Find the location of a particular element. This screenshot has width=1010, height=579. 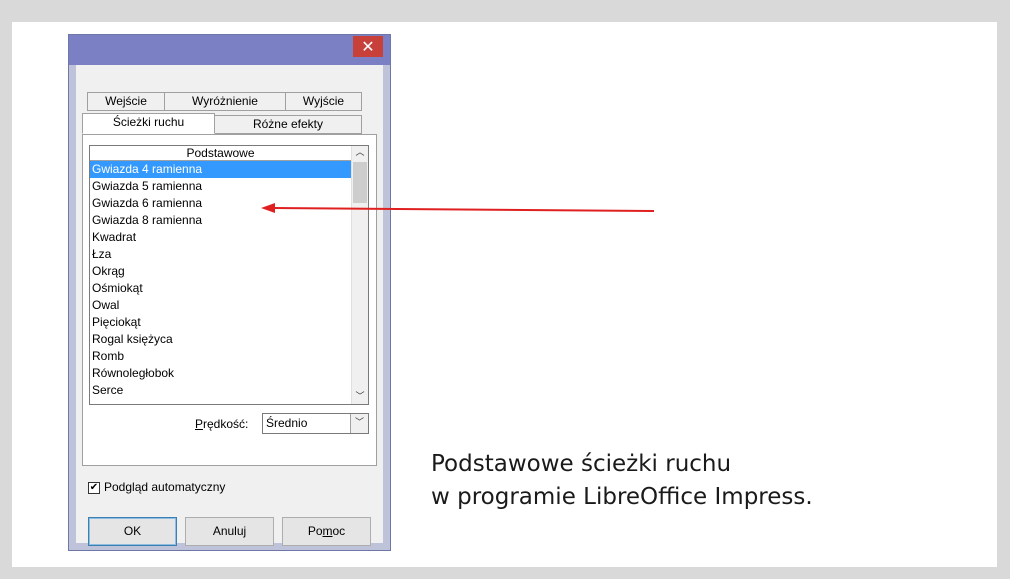

caption-line-2: w programie LibreOffice Impress. is located at coordinates (622, 497).